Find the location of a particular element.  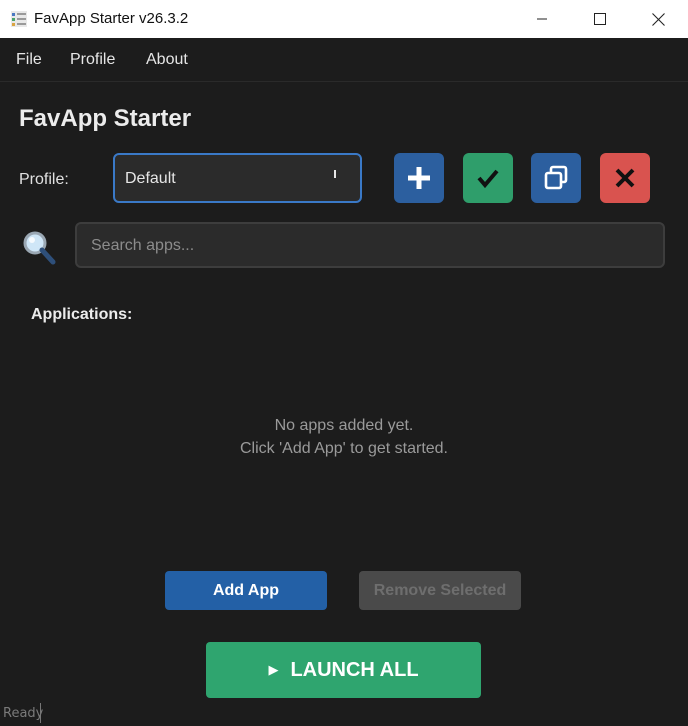

menu-about: About is located at coordinates (167, 60).